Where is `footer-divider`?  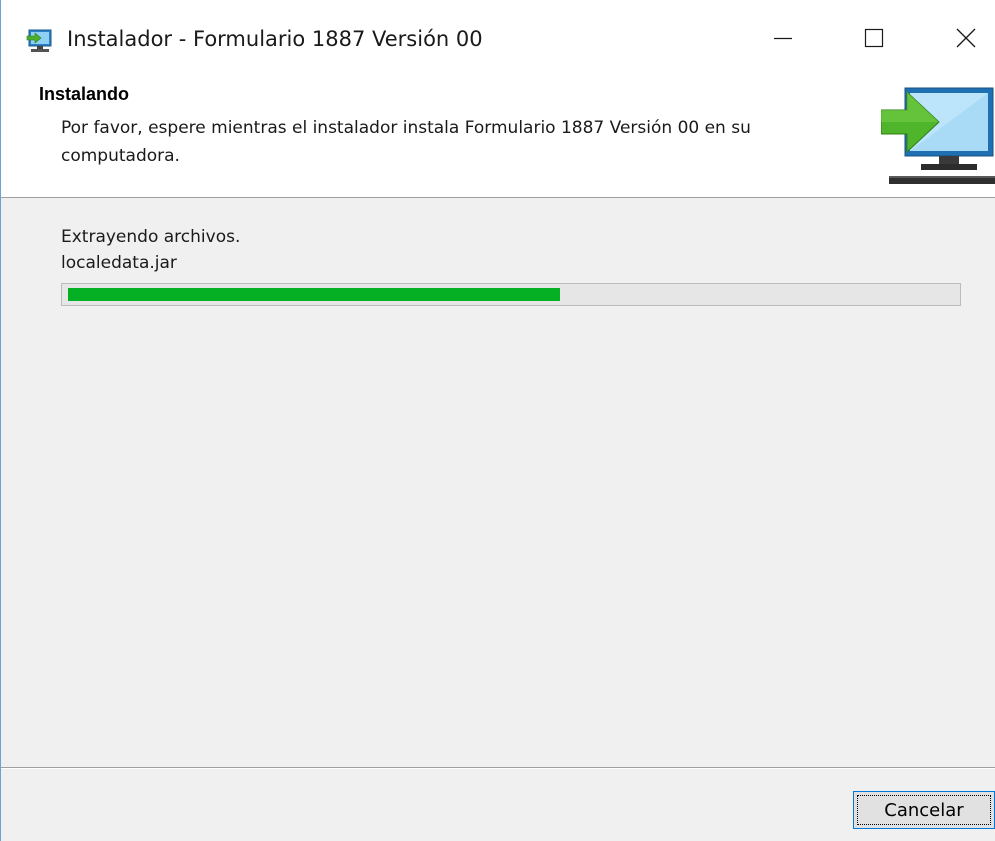 footer-divider is located at coordinates (498, 768).